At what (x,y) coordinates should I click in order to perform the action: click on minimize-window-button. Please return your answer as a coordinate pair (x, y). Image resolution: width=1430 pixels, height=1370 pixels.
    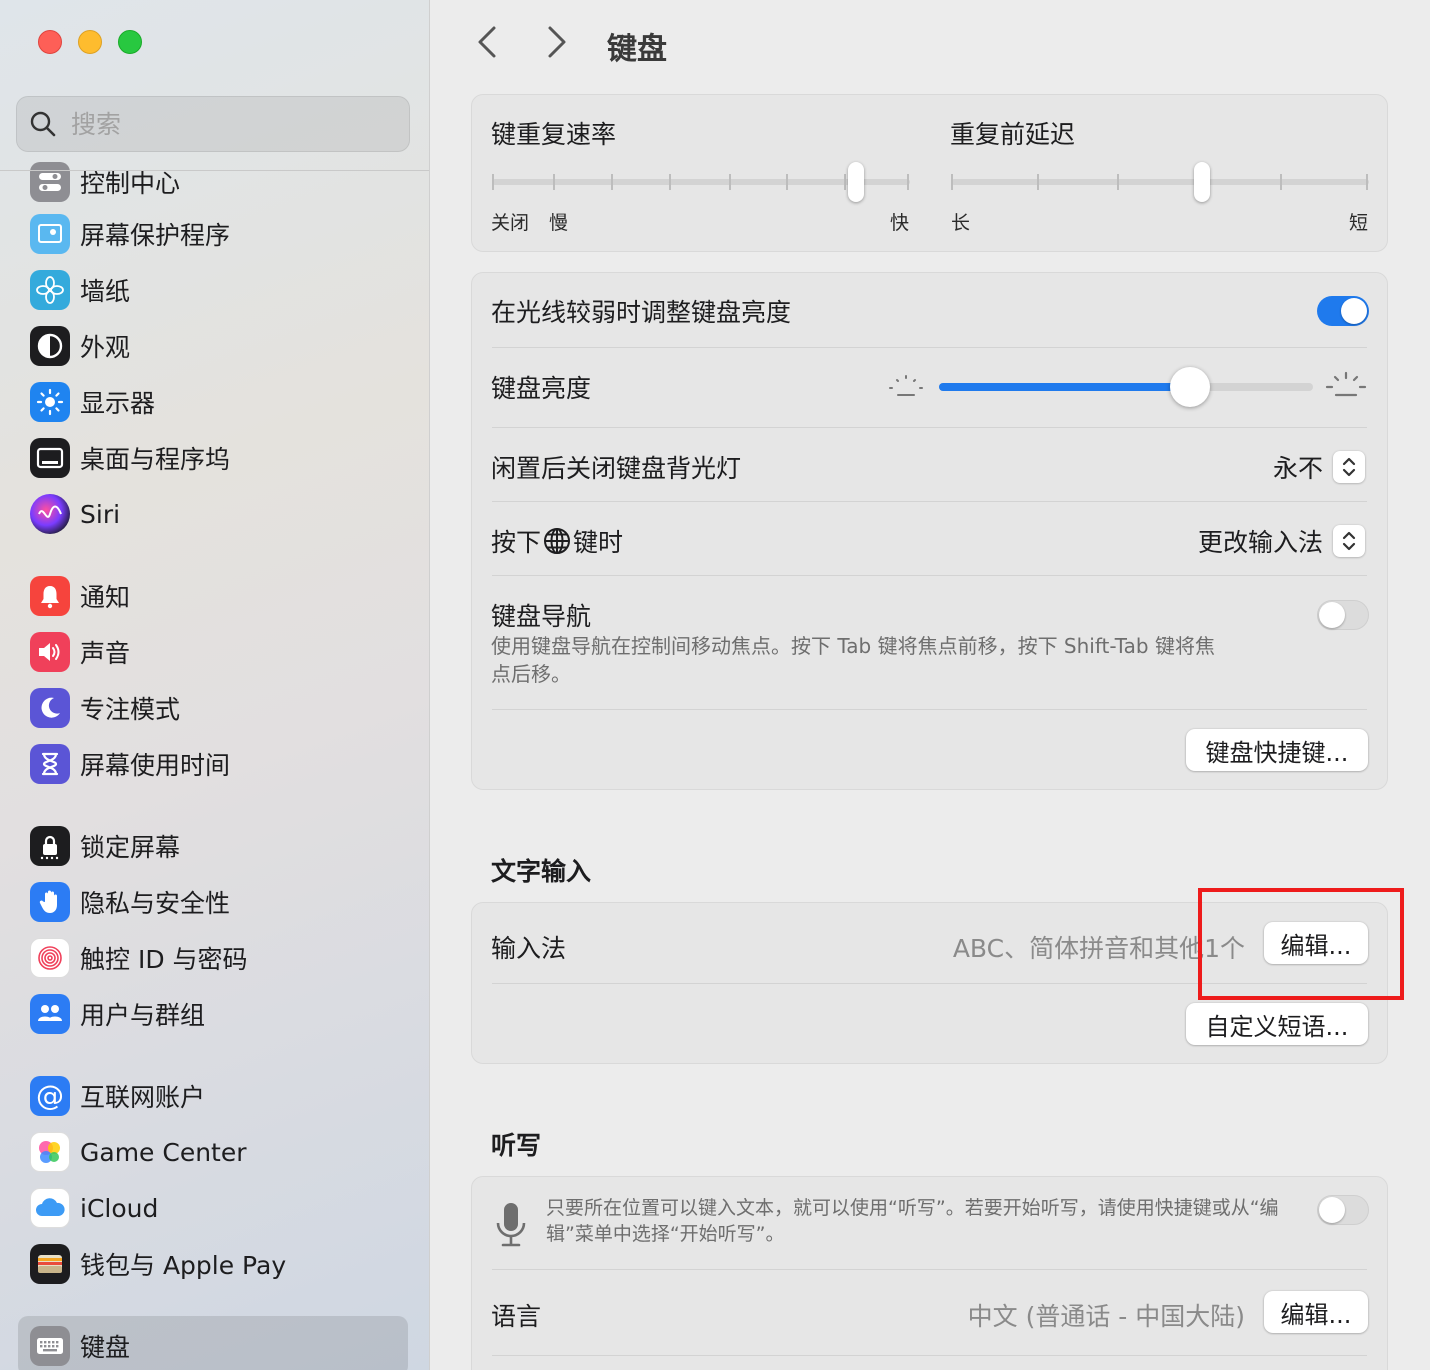
    Looking at the image, I should click on (90, 42).